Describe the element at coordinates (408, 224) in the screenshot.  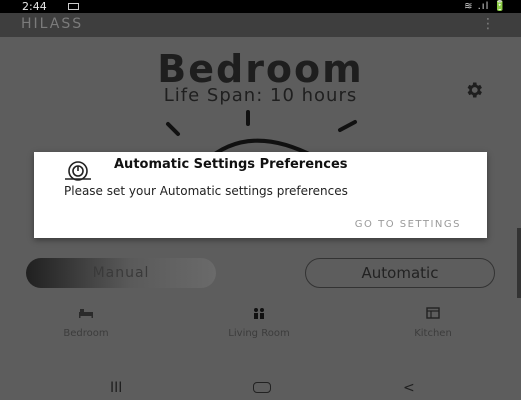
I see `go-to-settings-button: GO TO SETTINGS` at that location.